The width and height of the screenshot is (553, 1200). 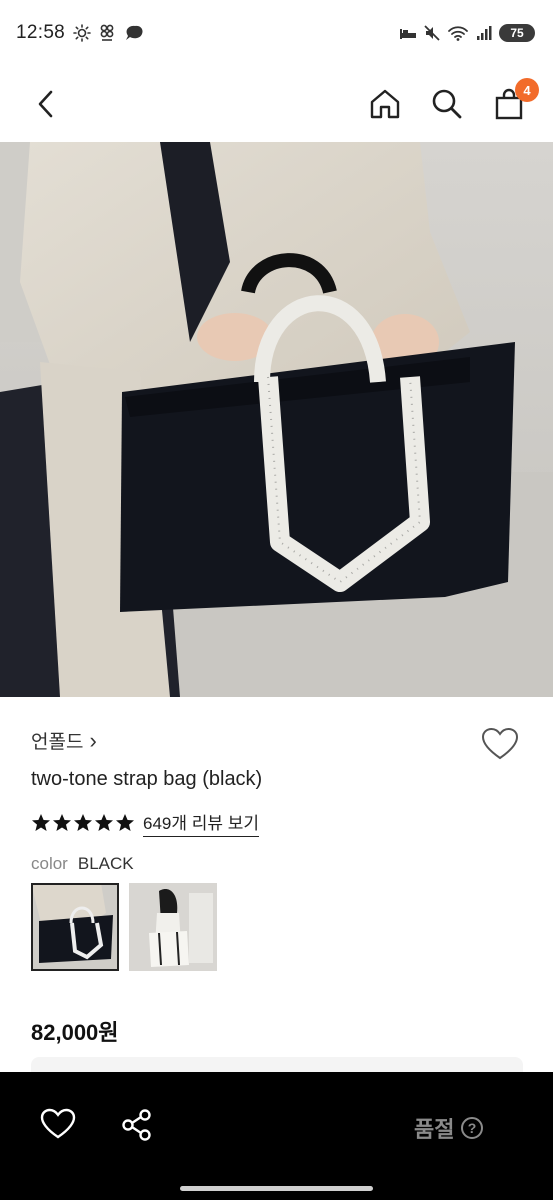 I want to click on rating-row: 649개 리뷰 보기, so click(x=145, y=823).